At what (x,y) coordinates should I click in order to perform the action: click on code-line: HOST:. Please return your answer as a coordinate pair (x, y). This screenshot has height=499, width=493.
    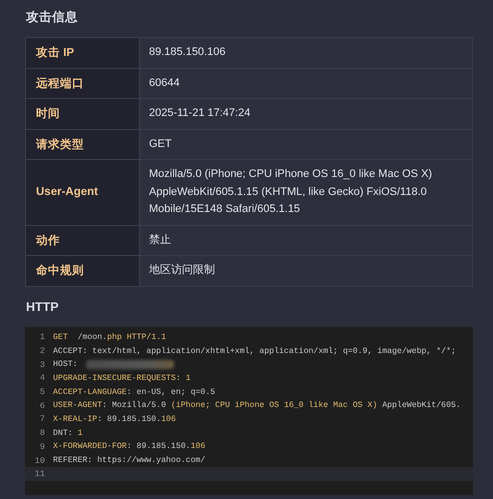
    Looking at the image, I should click on (65, 365).